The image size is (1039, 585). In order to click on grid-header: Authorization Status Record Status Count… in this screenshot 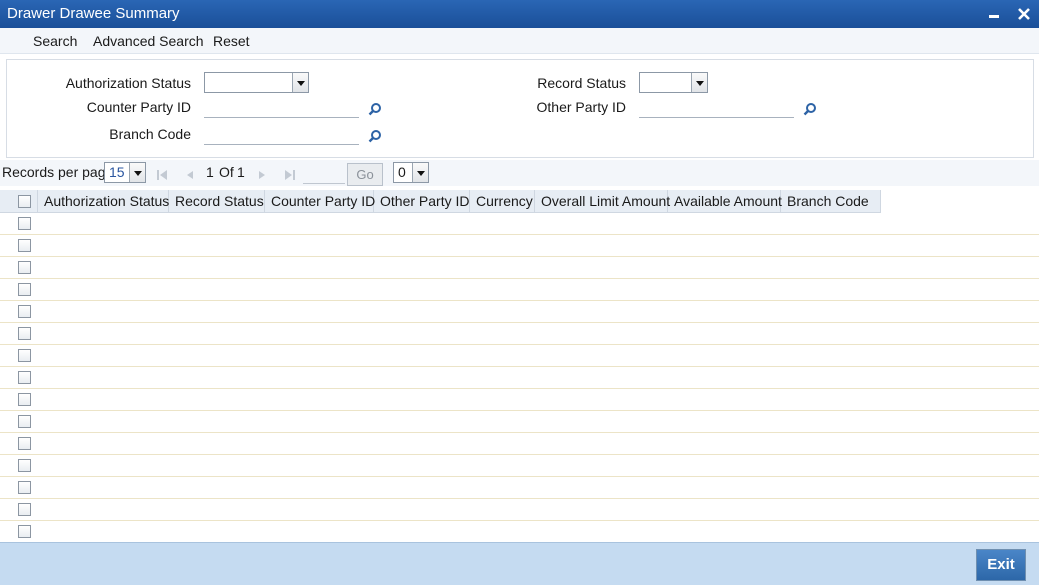, I will do `click(440, 201)`.